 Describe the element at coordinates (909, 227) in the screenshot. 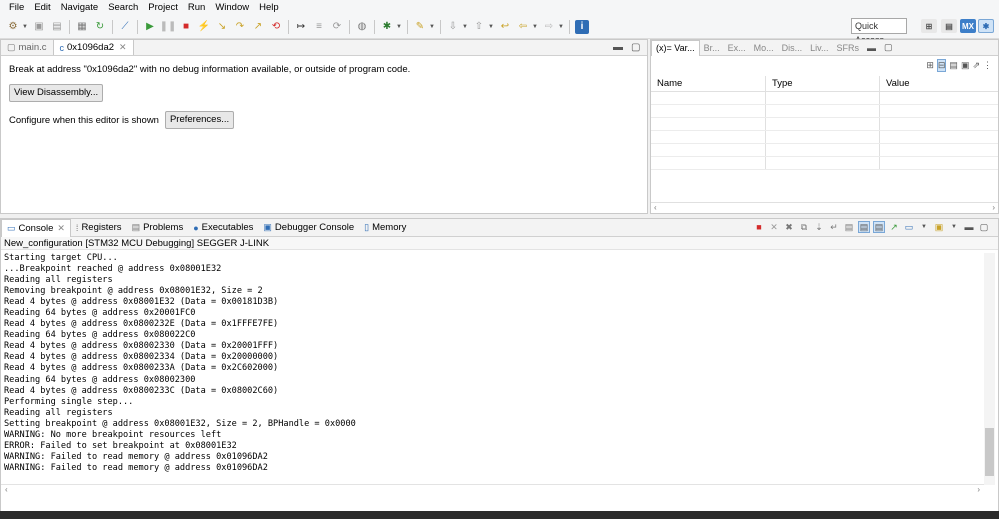

I see `open-console-icon: ▭` at that location.